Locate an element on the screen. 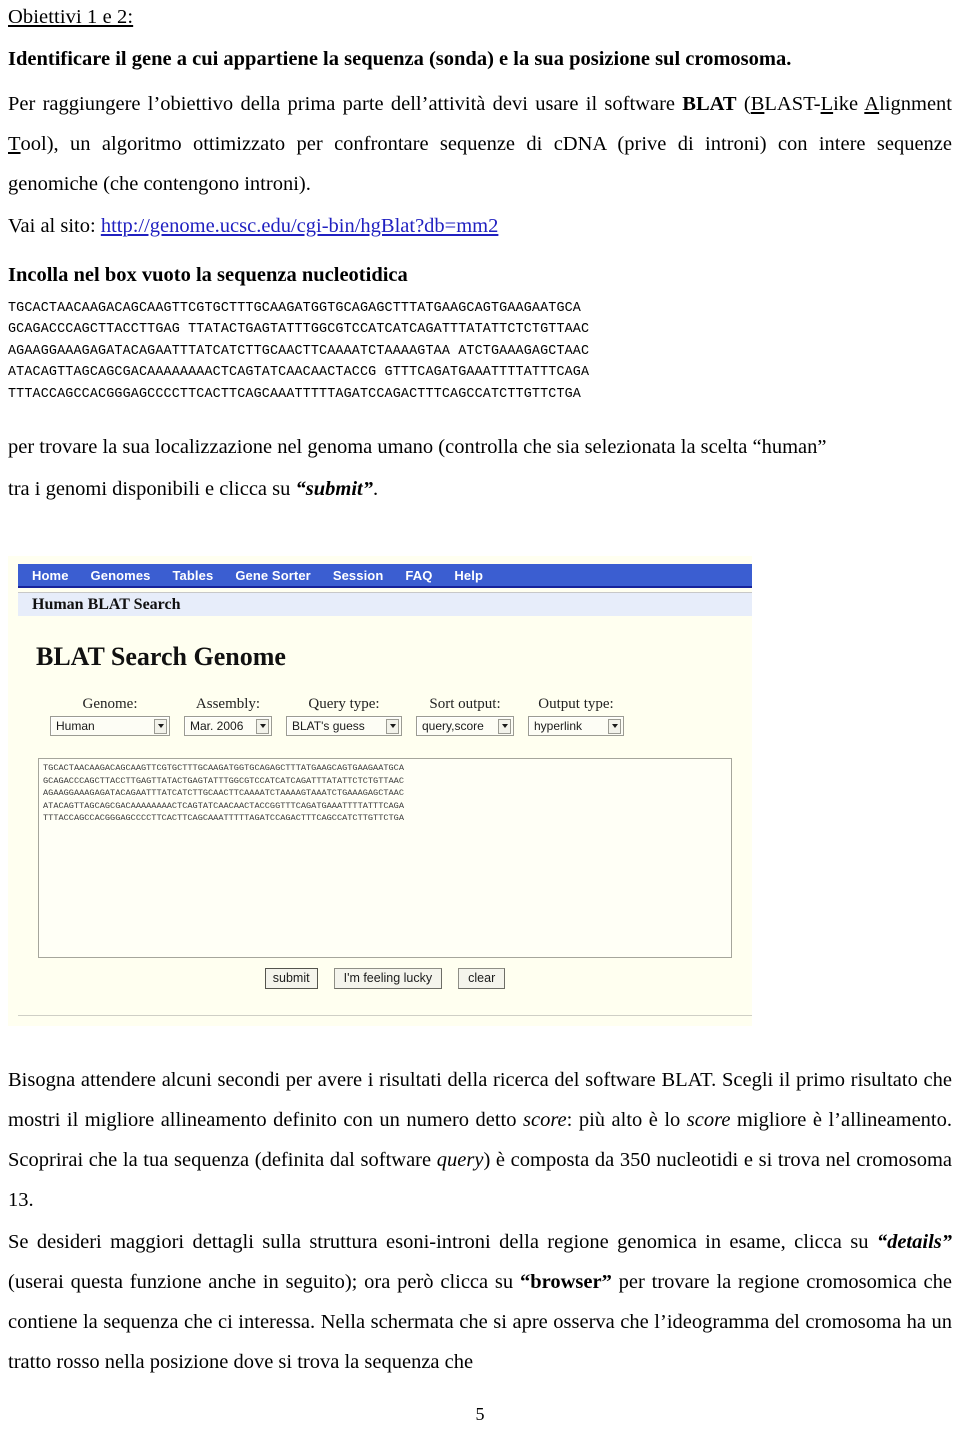 The height and width of the screenshot is (1440, 960). blat-subtitle: Human BLAT Search is located at coordinates (106, 604).